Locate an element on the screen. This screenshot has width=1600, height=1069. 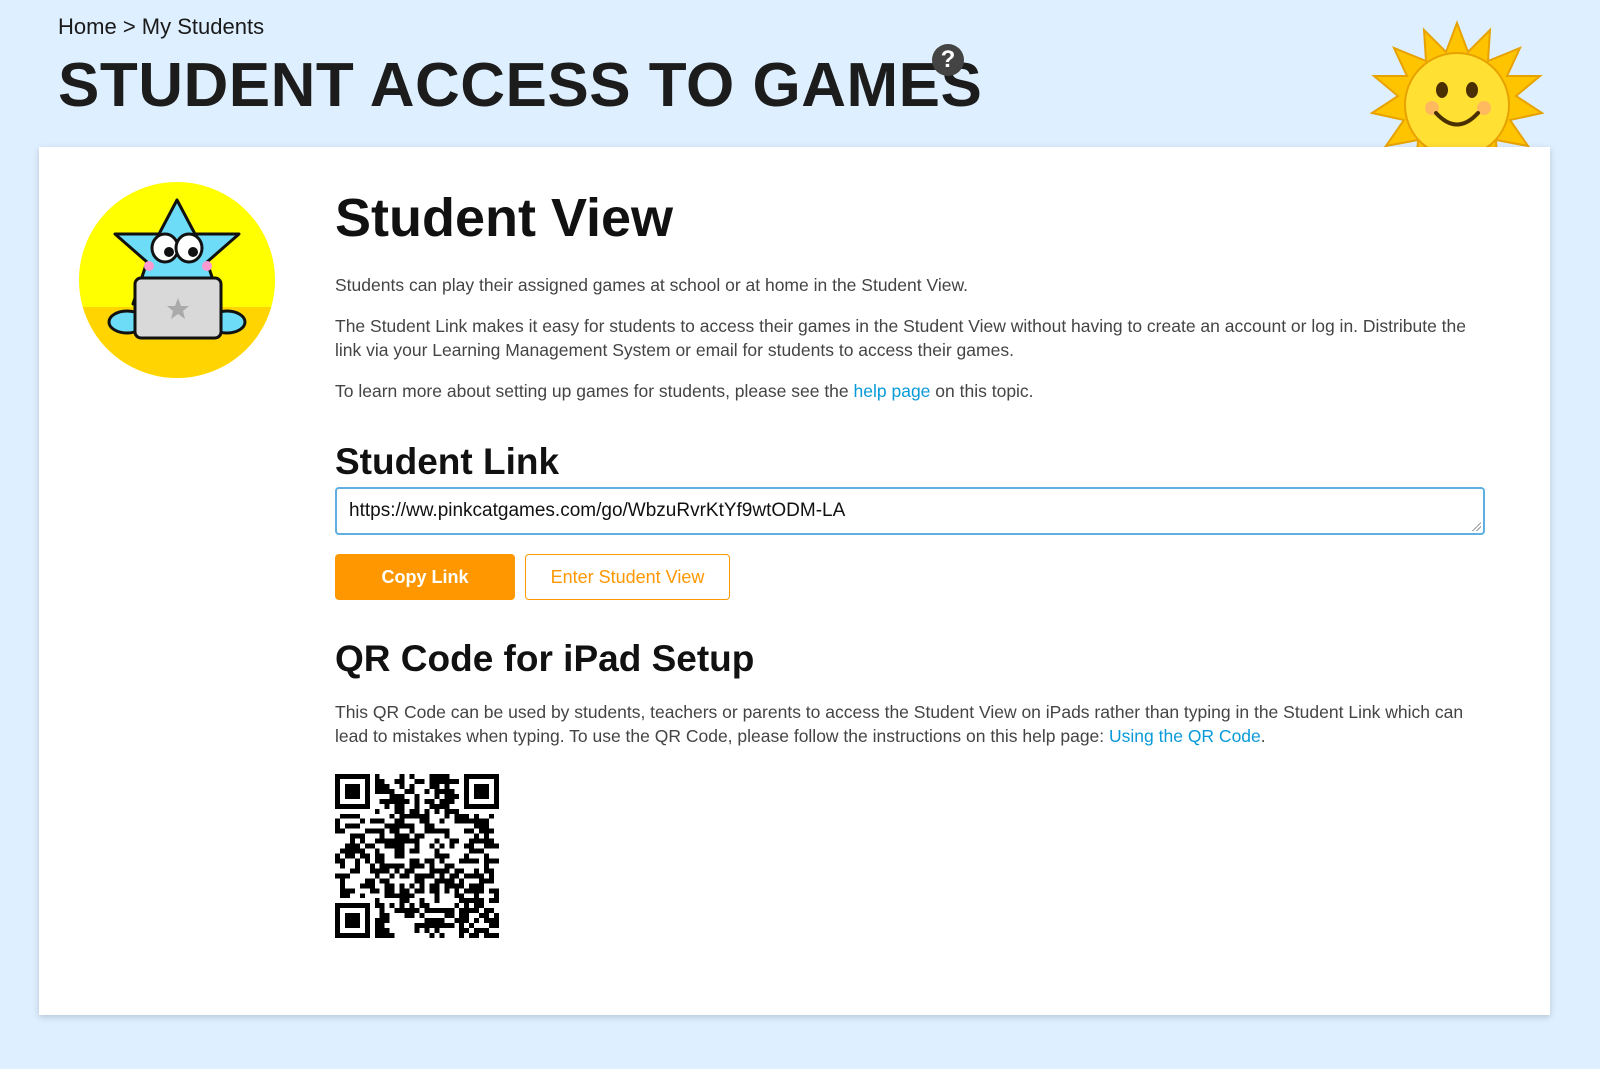
breadcrumb: Home > My Students is located at coordinates (161, 27).